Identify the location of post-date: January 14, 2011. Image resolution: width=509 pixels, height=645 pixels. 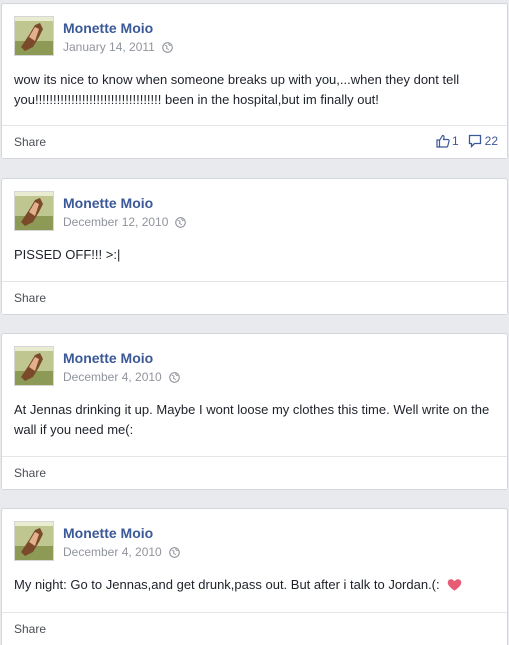
(109, 47).